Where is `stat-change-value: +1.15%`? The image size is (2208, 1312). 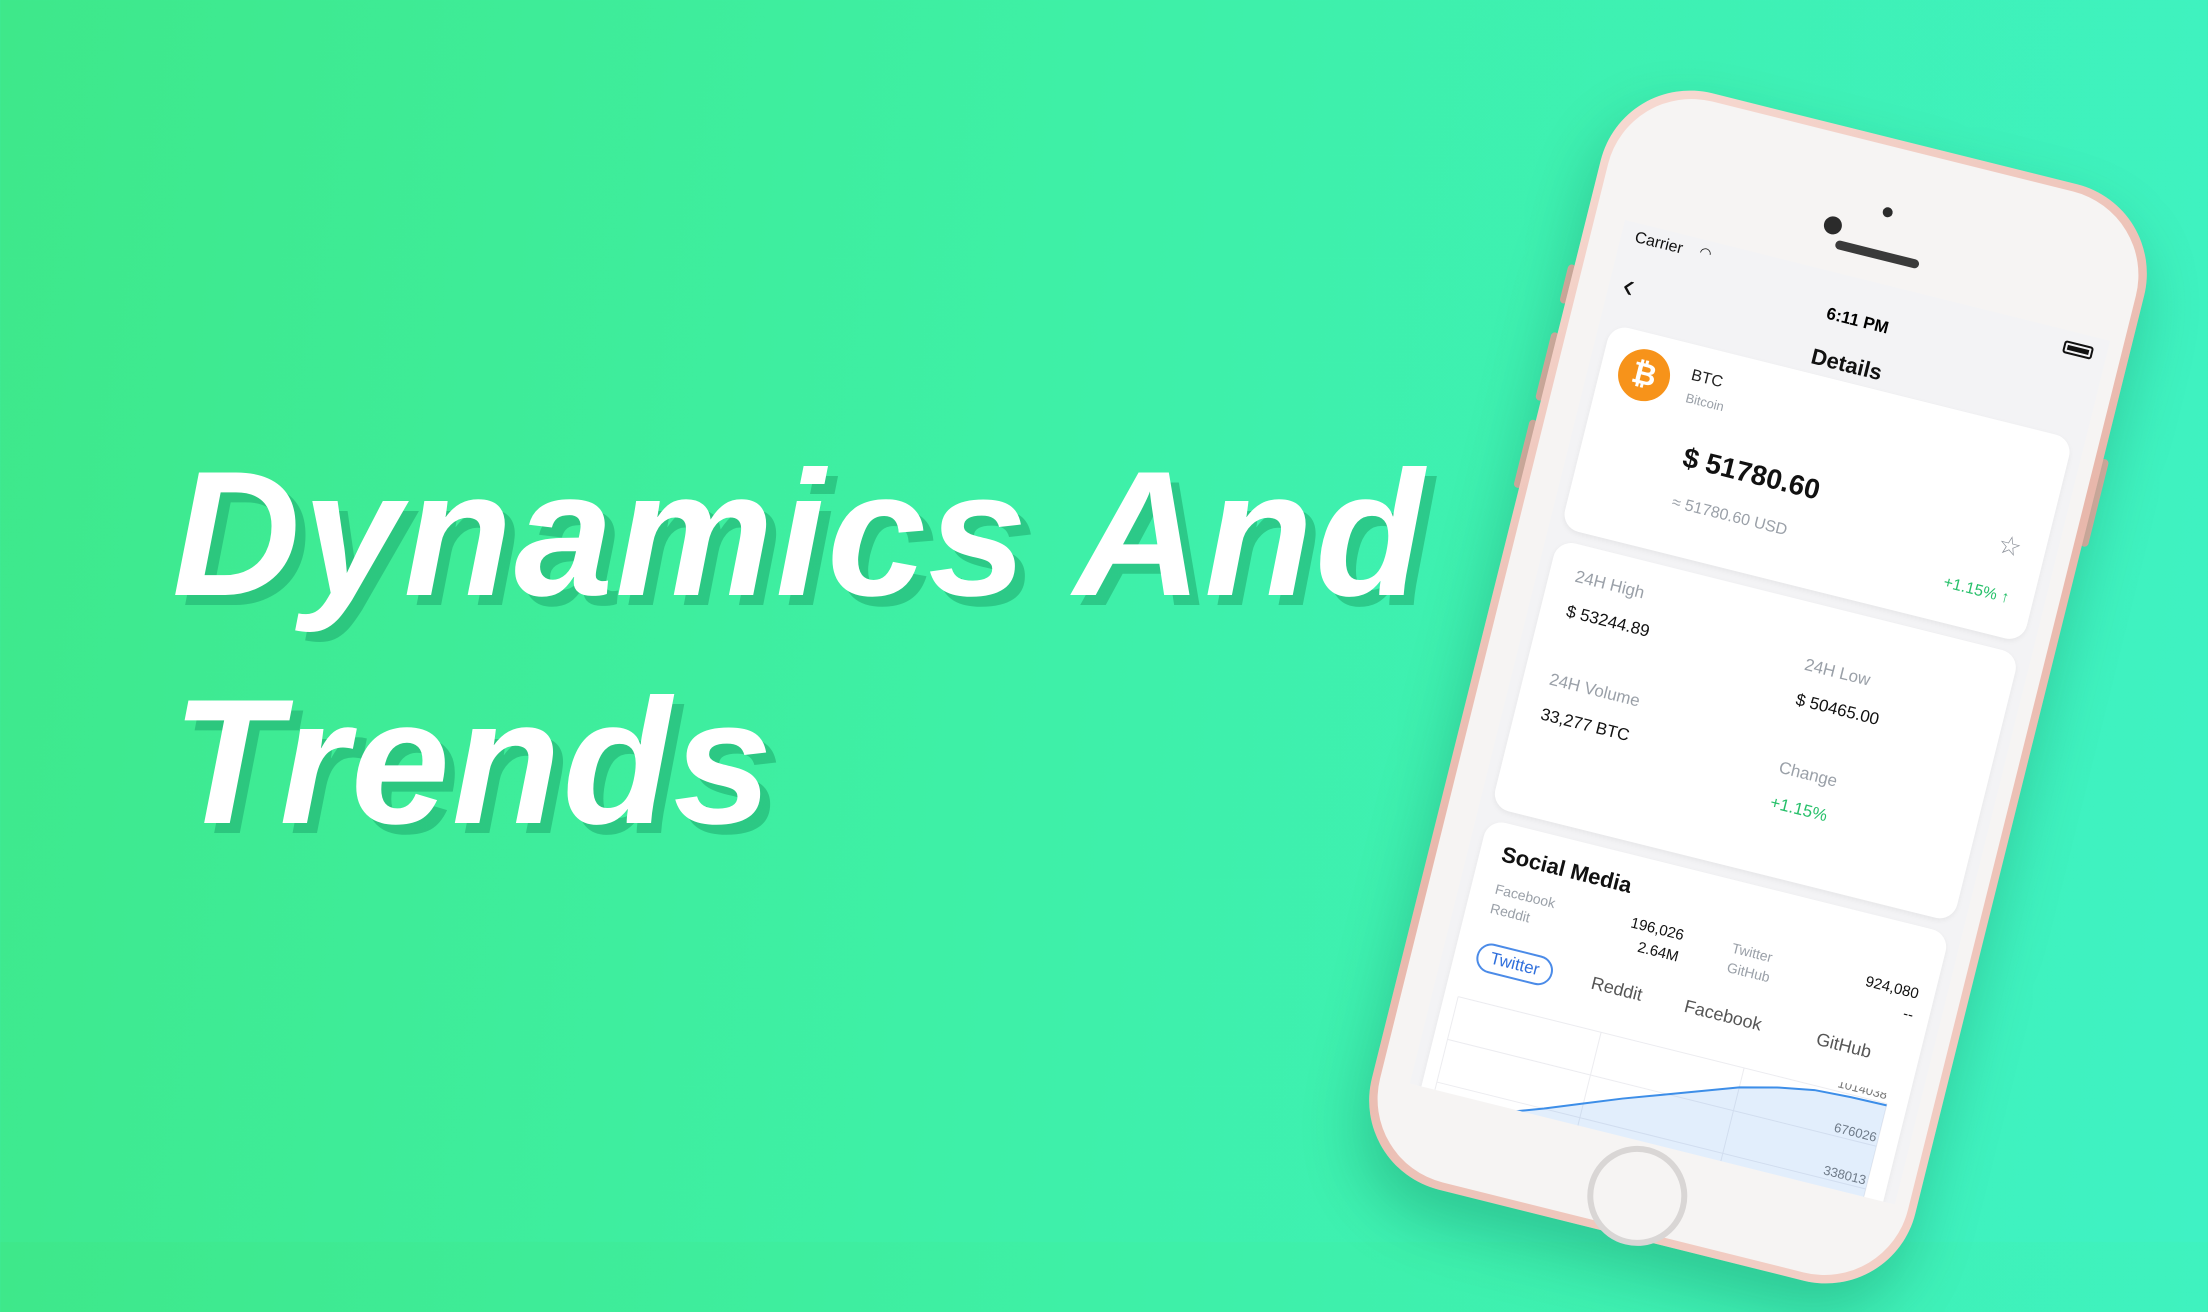
stat-change-value: +1.15% is located at coordinates (1799, 809).